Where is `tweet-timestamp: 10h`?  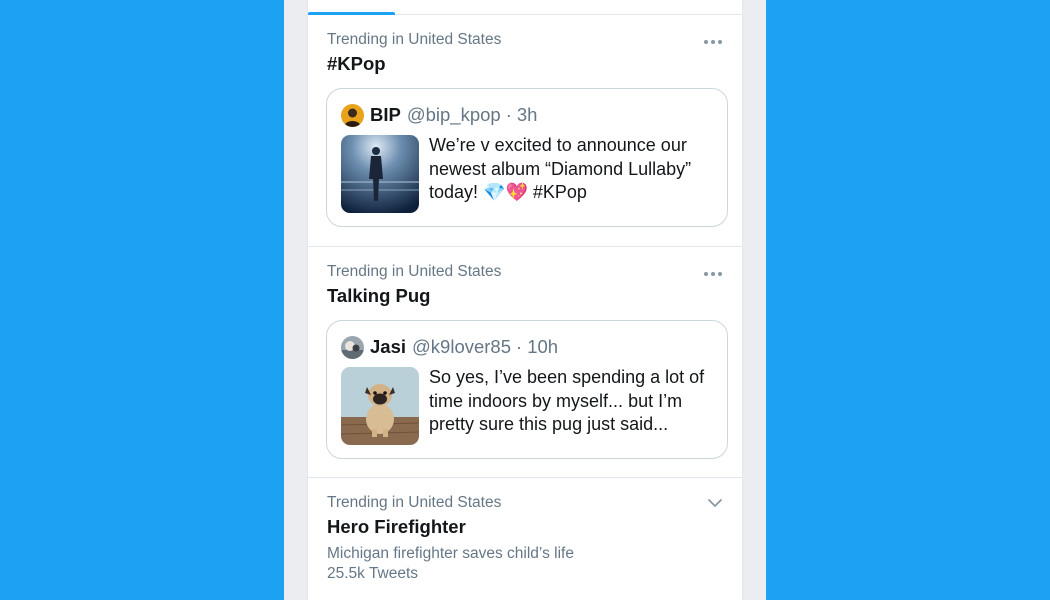 tweet-timestamp: 10h is located at coordinates (542, 347).